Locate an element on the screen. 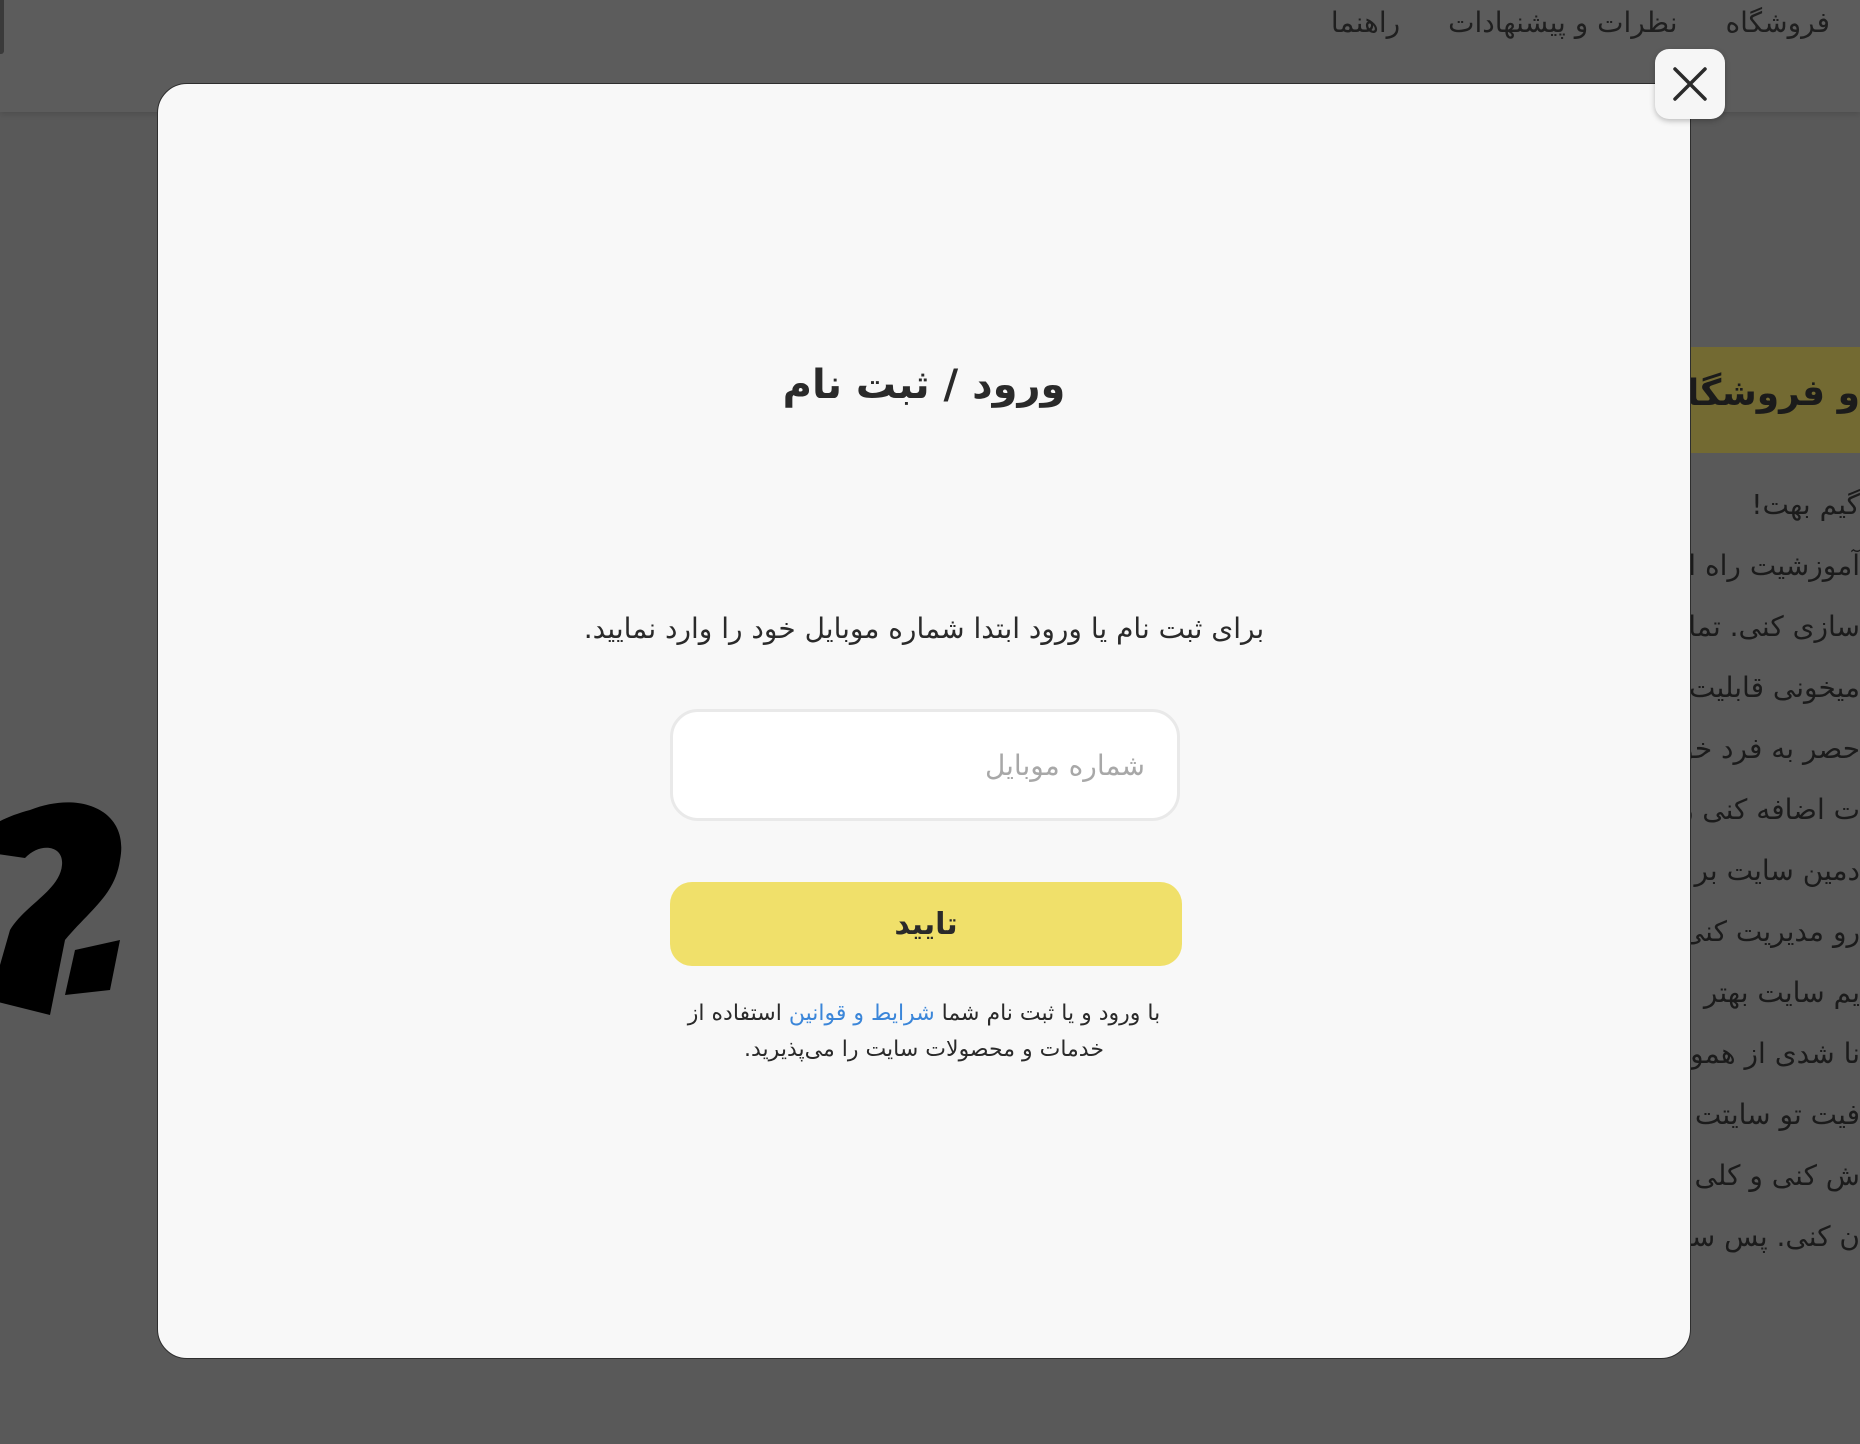  background-line: یم سایت بهتر is located at coordinates (1781, 992).